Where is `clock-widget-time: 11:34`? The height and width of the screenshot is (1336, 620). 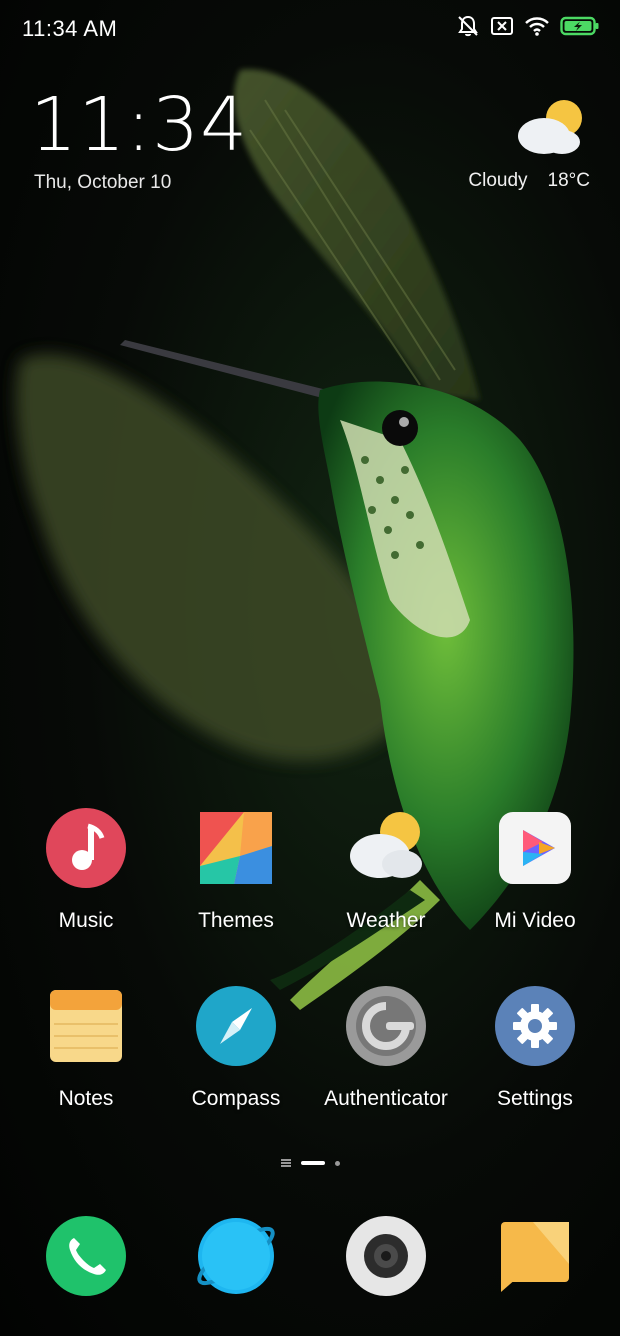 clock-widget-time: 11:34 is located at coordinates (139, 125).